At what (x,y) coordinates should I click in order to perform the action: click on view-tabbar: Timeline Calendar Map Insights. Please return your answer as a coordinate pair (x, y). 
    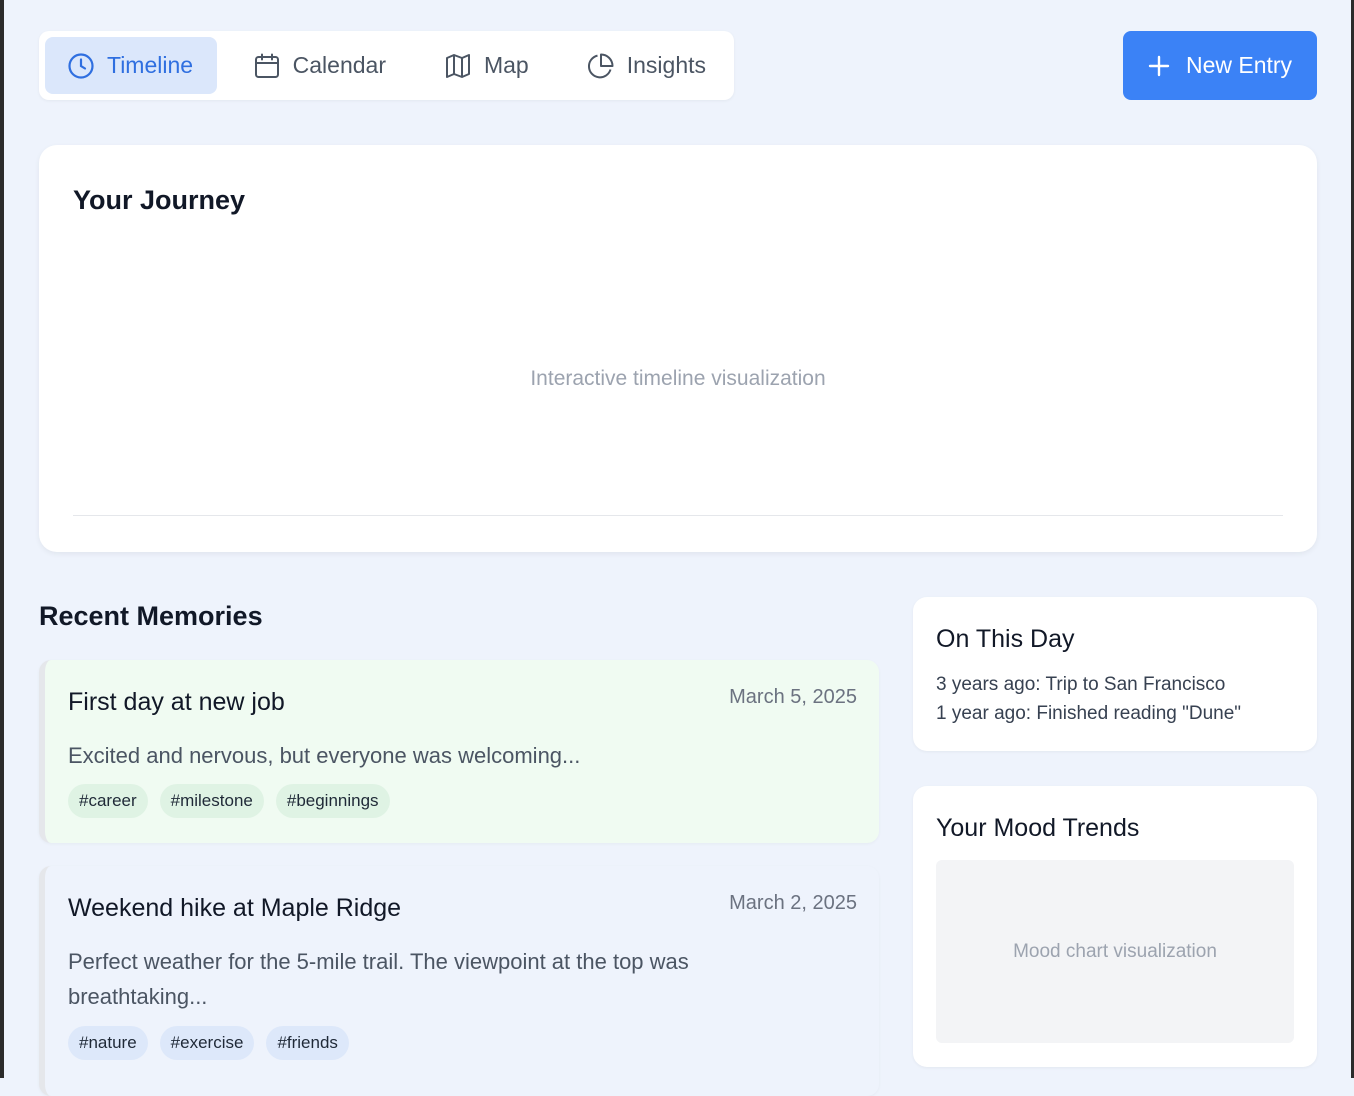
    Looking at the image, I should click on (386, 65).